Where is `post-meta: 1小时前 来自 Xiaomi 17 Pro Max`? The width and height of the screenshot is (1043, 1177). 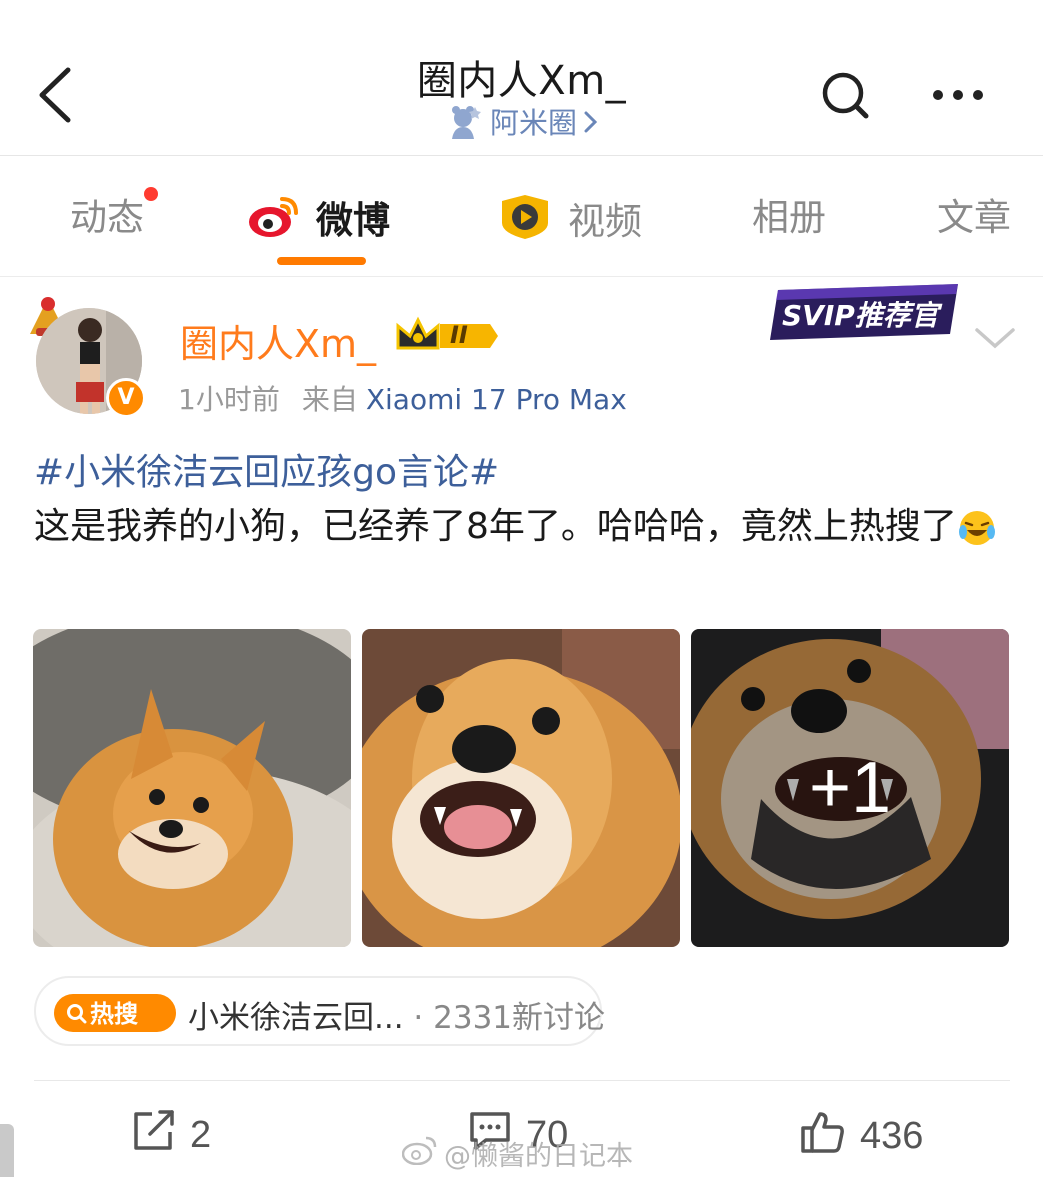
post-meta: 1小时前 来自 Xiaomi 17 Pro Max is located at coordinates (413, 398).